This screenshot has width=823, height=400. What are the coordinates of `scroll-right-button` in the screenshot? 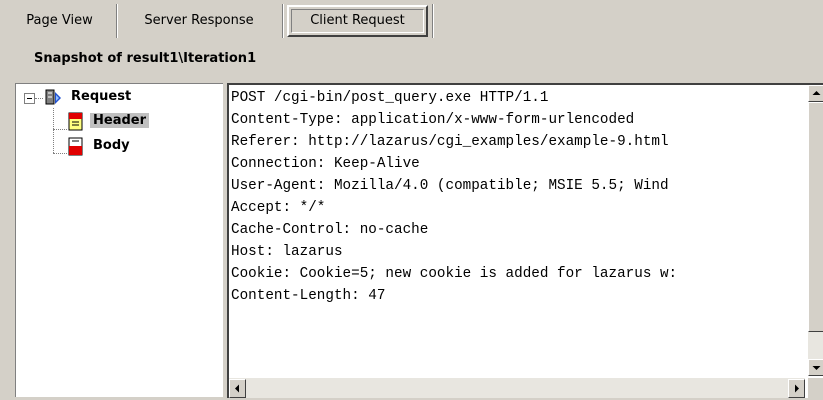 It's located at (796, 388).